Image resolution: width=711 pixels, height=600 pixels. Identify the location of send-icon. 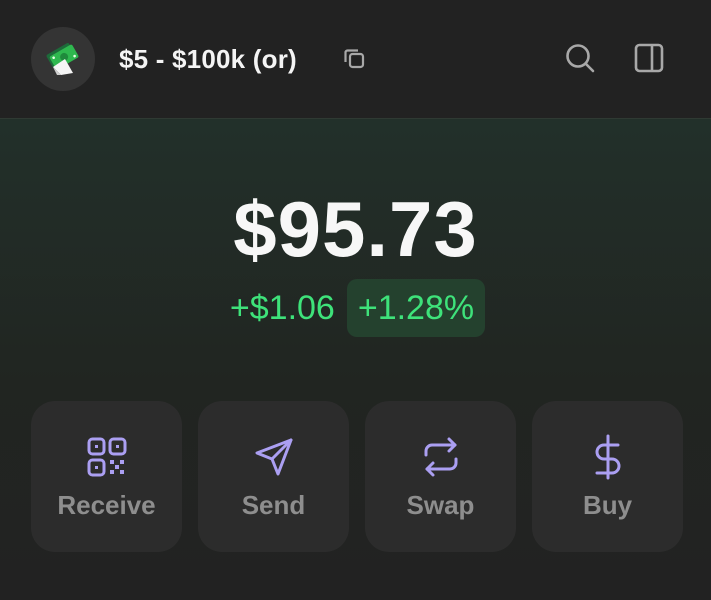
(274, 457).